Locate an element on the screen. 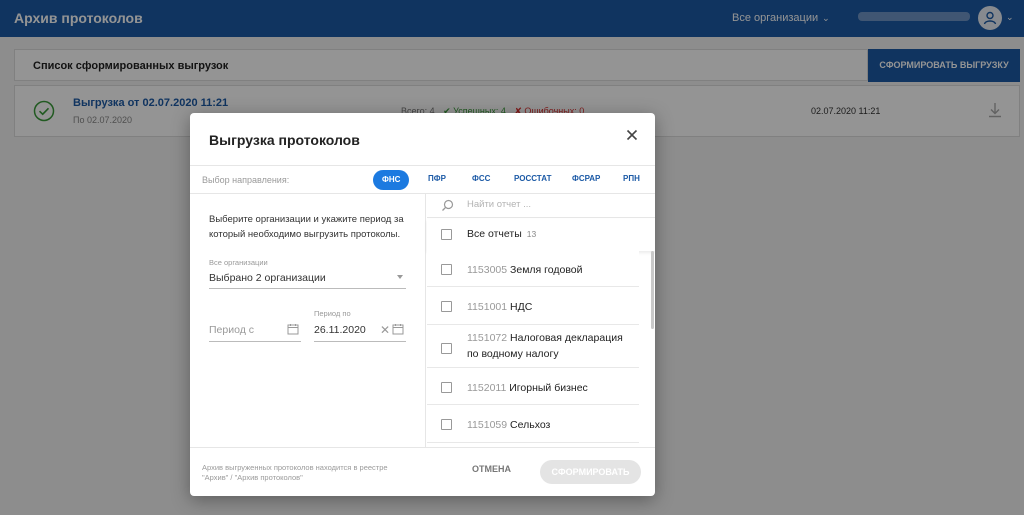 Image resolution: width=1024 pixels, height=515 pixels. period-to-field: 26.11.2020 ✕ is located at coordinates (360, 332).